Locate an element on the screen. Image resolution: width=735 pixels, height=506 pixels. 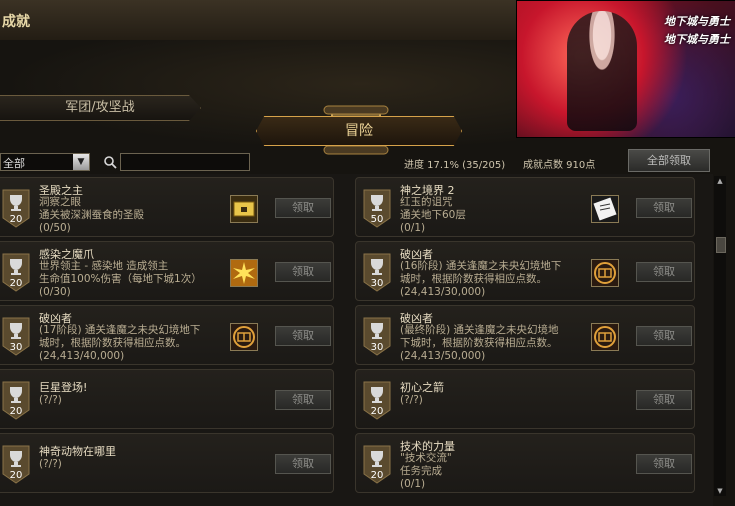
achievement-desc: "技术交流" 任务完成 is located at coordinates (426, 464).